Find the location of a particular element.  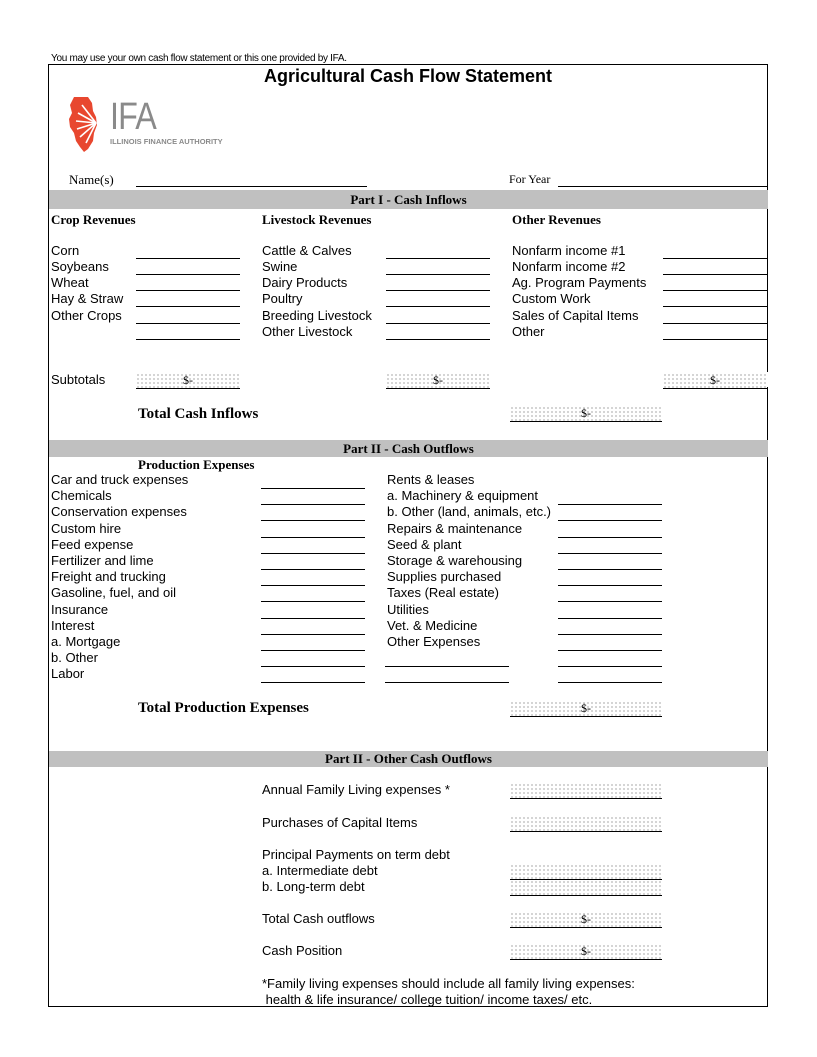

expense-item-label: Seed & plant is located at coordinates (424, 544).